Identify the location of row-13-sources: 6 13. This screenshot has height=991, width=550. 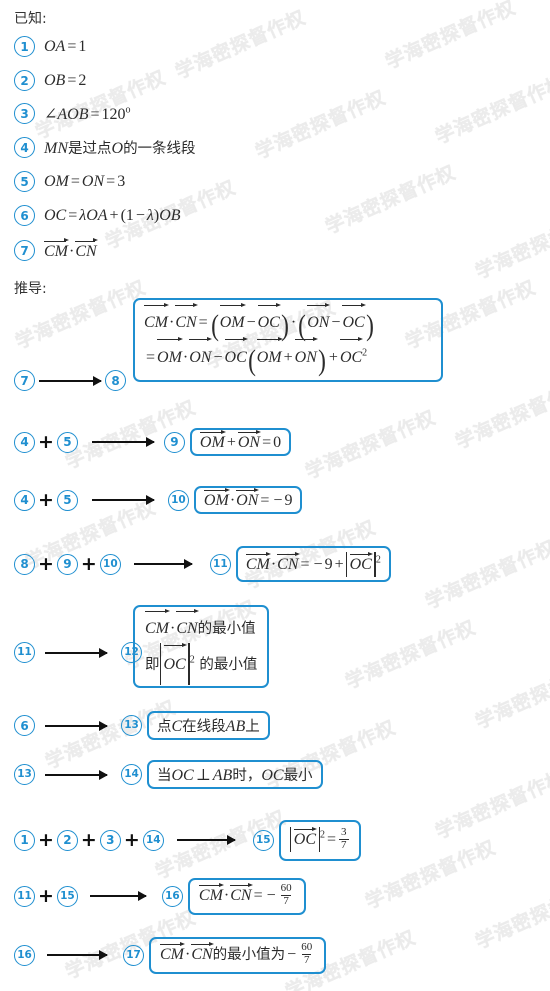
(78, 725).